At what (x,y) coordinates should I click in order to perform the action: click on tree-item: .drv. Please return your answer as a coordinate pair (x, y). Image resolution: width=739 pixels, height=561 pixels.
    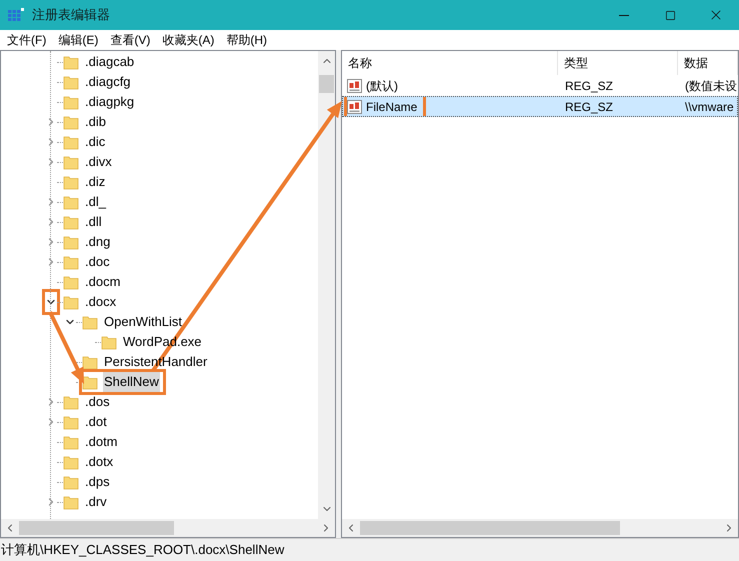
    Looking at the image, I should click on (87, 502).